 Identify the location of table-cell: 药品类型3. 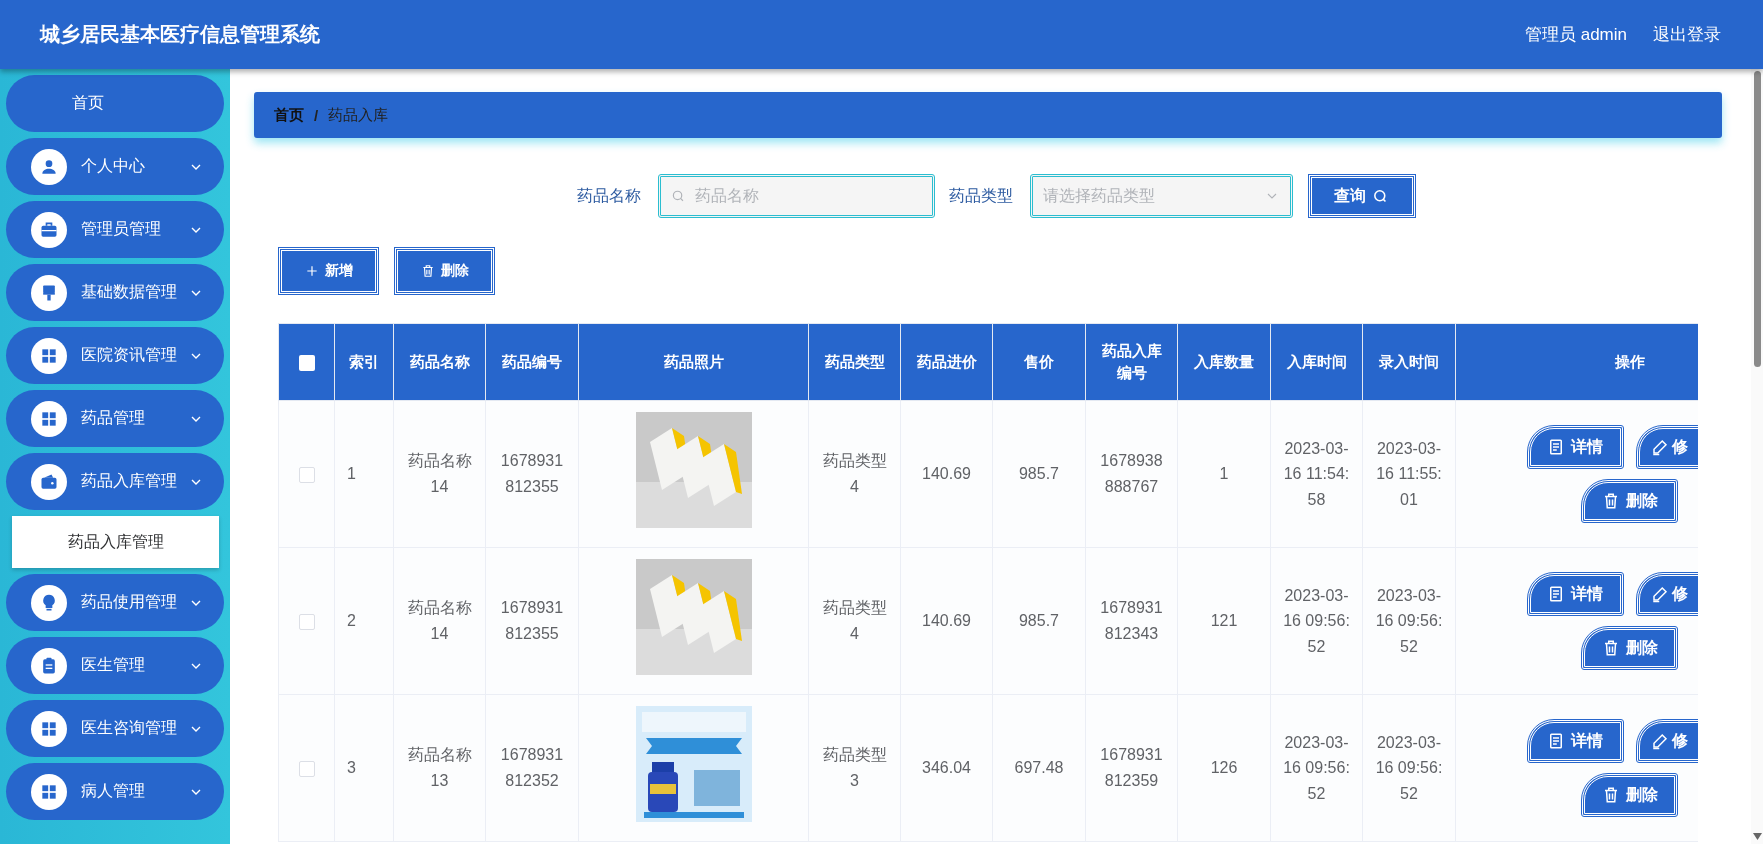
(854, 768).